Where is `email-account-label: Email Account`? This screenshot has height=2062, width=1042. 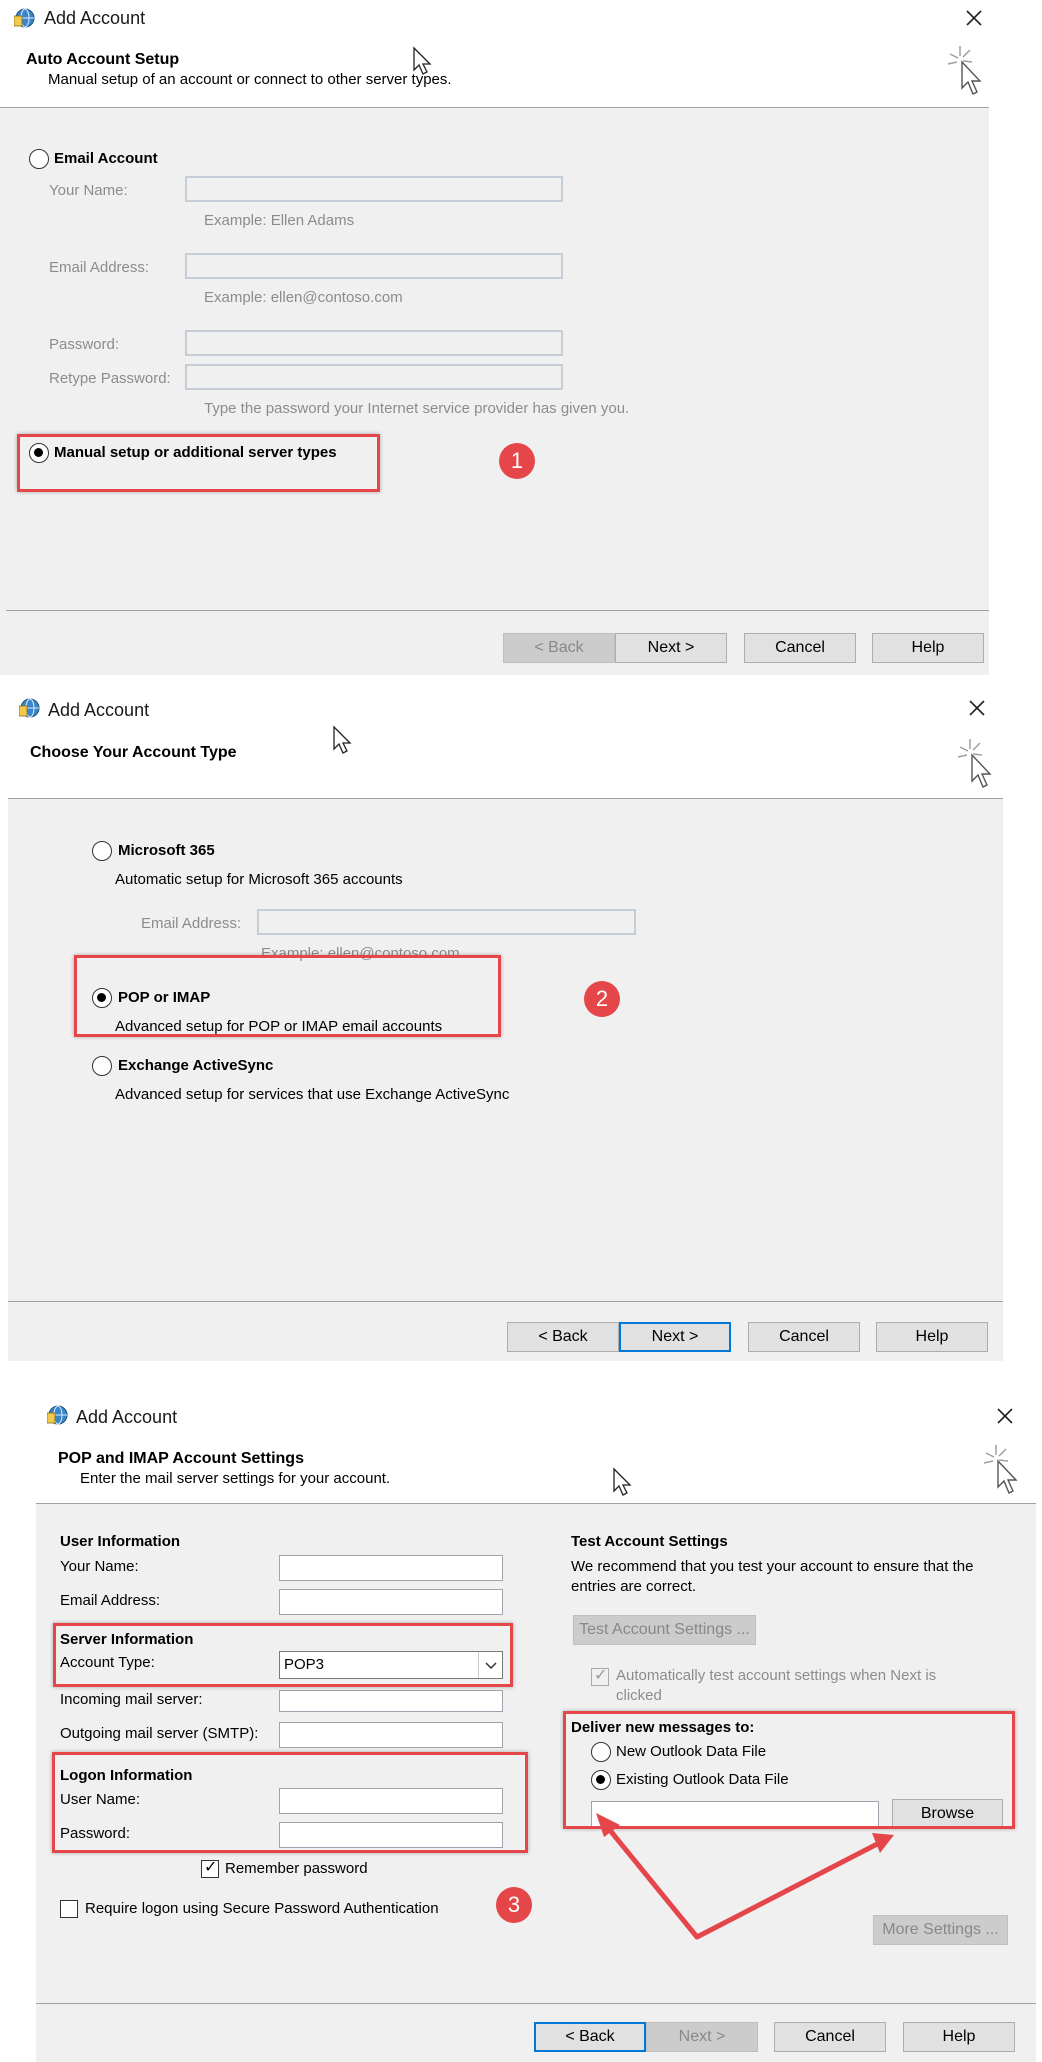
email-account-label: Email Account is located at coordinates (106, 158).